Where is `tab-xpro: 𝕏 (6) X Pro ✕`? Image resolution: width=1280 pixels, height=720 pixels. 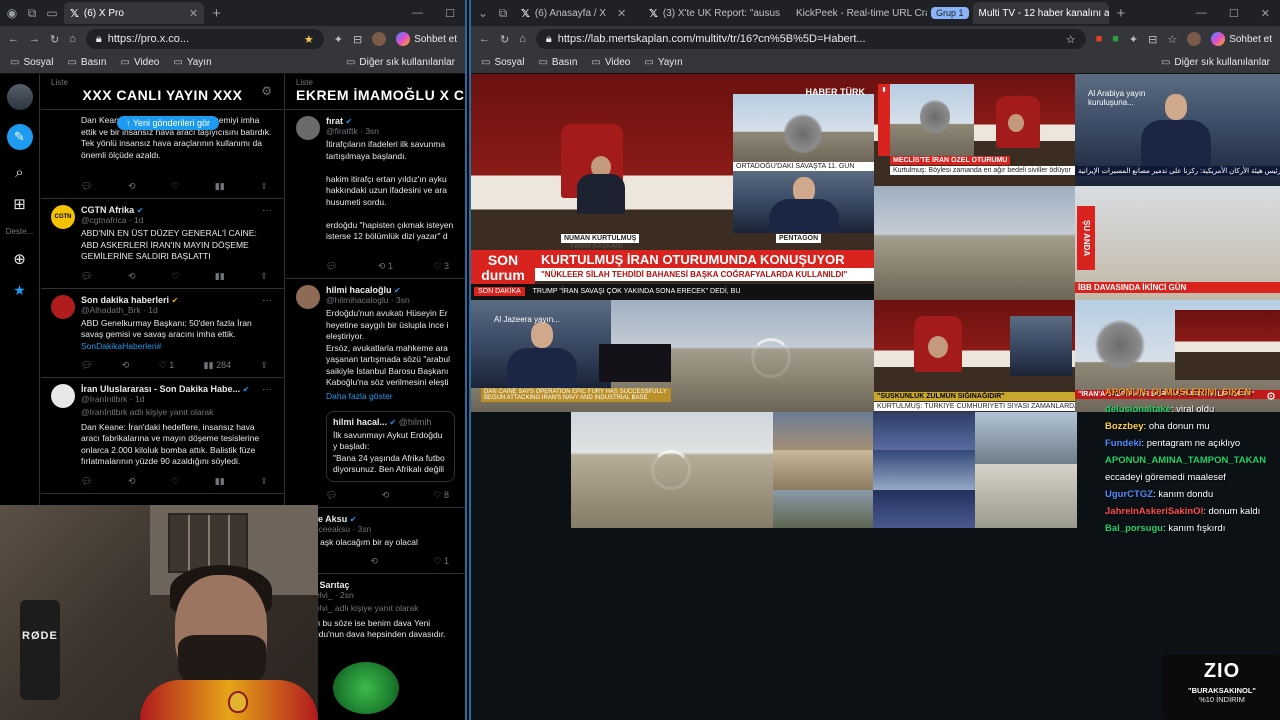
tab-xpro: 𝕏 (6) X Pro ✕ is located at coordinates (134, 13).